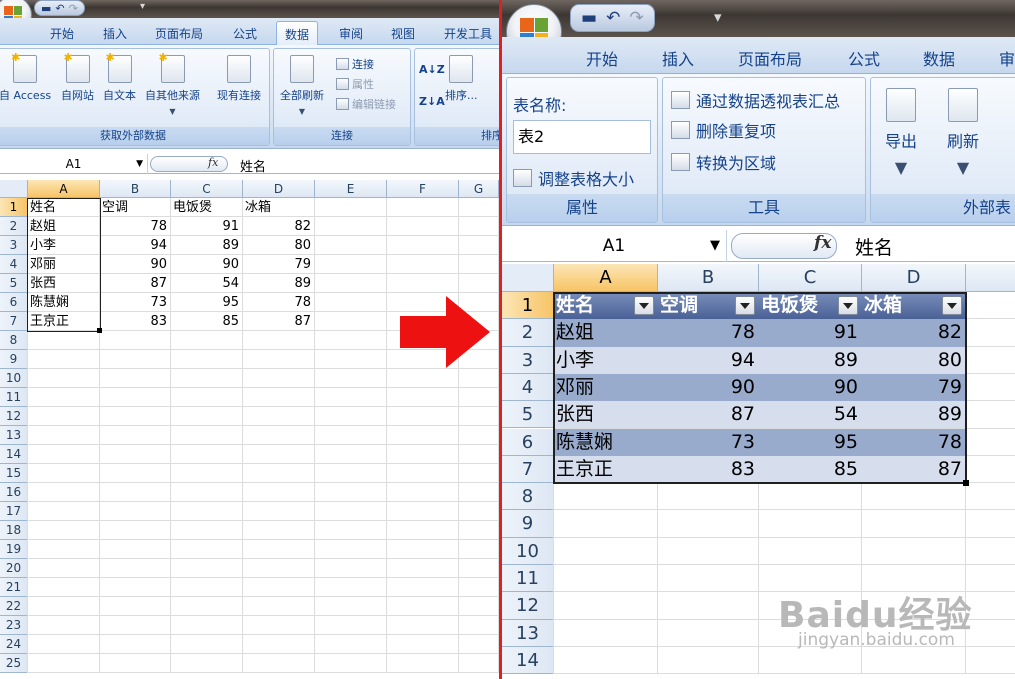 The image size is (1015, 679). I want to click on resize-handle, so click(966, 483).